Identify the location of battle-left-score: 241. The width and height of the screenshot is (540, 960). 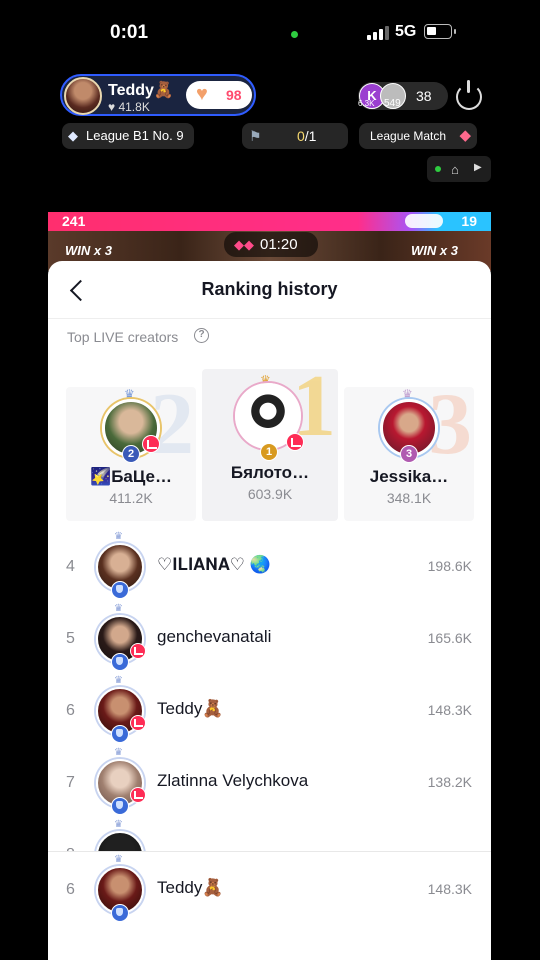
(74, 221).